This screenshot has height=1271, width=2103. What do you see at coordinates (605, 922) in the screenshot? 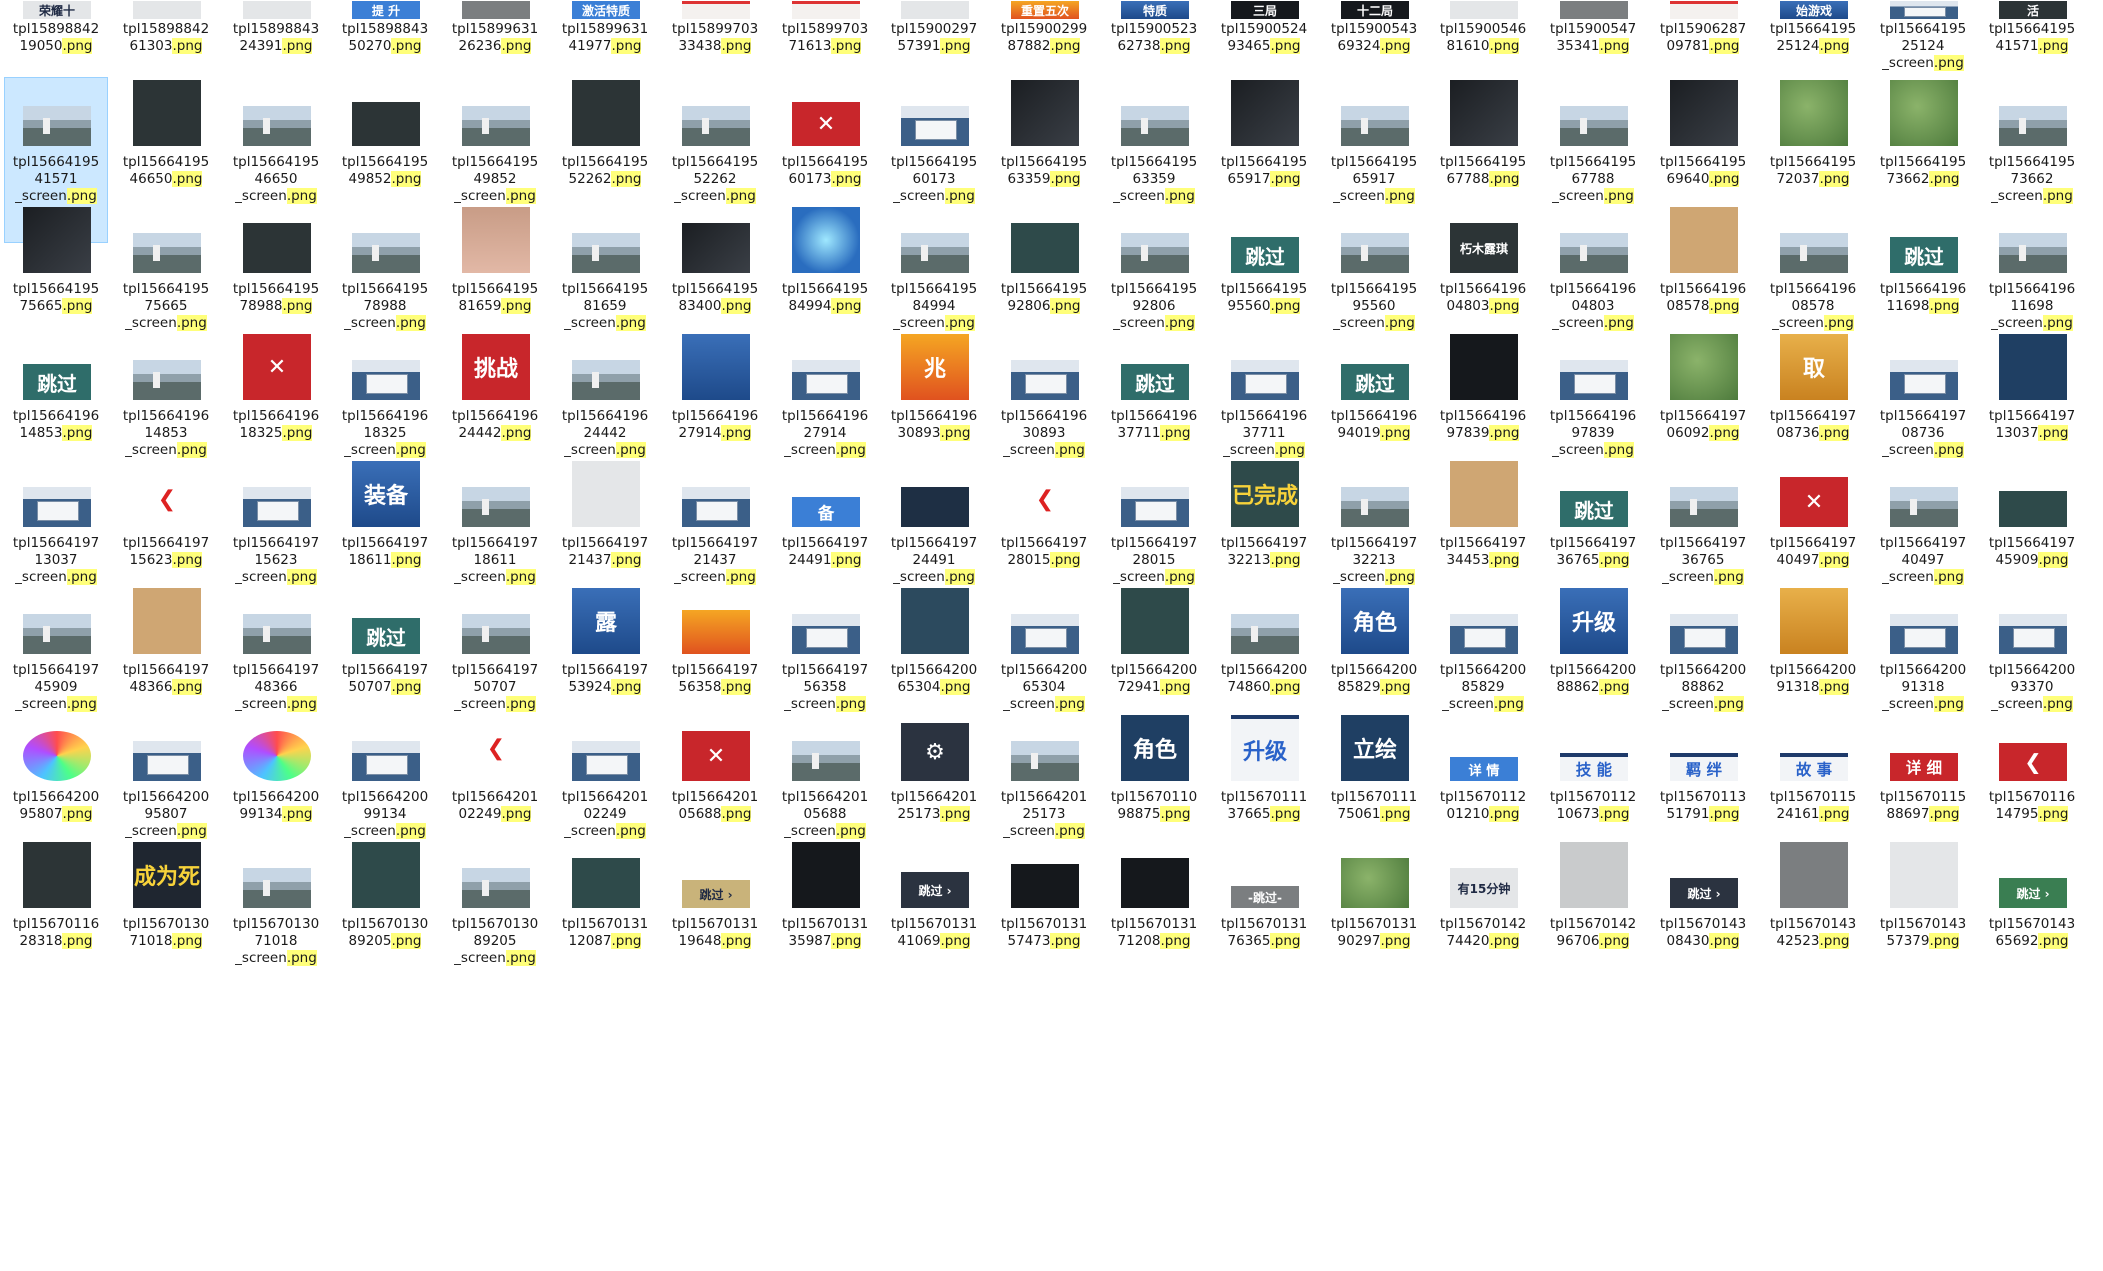
I see `file-item: tpl15670131 12087.png` at bounding box center [605, 922].